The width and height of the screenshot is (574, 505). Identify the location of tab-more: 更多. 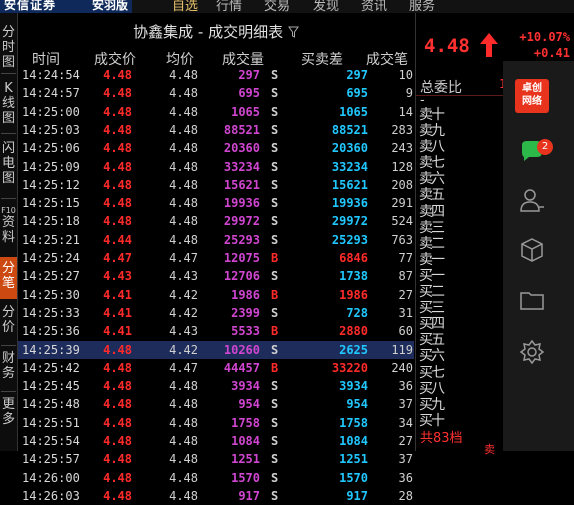
(8, 412).